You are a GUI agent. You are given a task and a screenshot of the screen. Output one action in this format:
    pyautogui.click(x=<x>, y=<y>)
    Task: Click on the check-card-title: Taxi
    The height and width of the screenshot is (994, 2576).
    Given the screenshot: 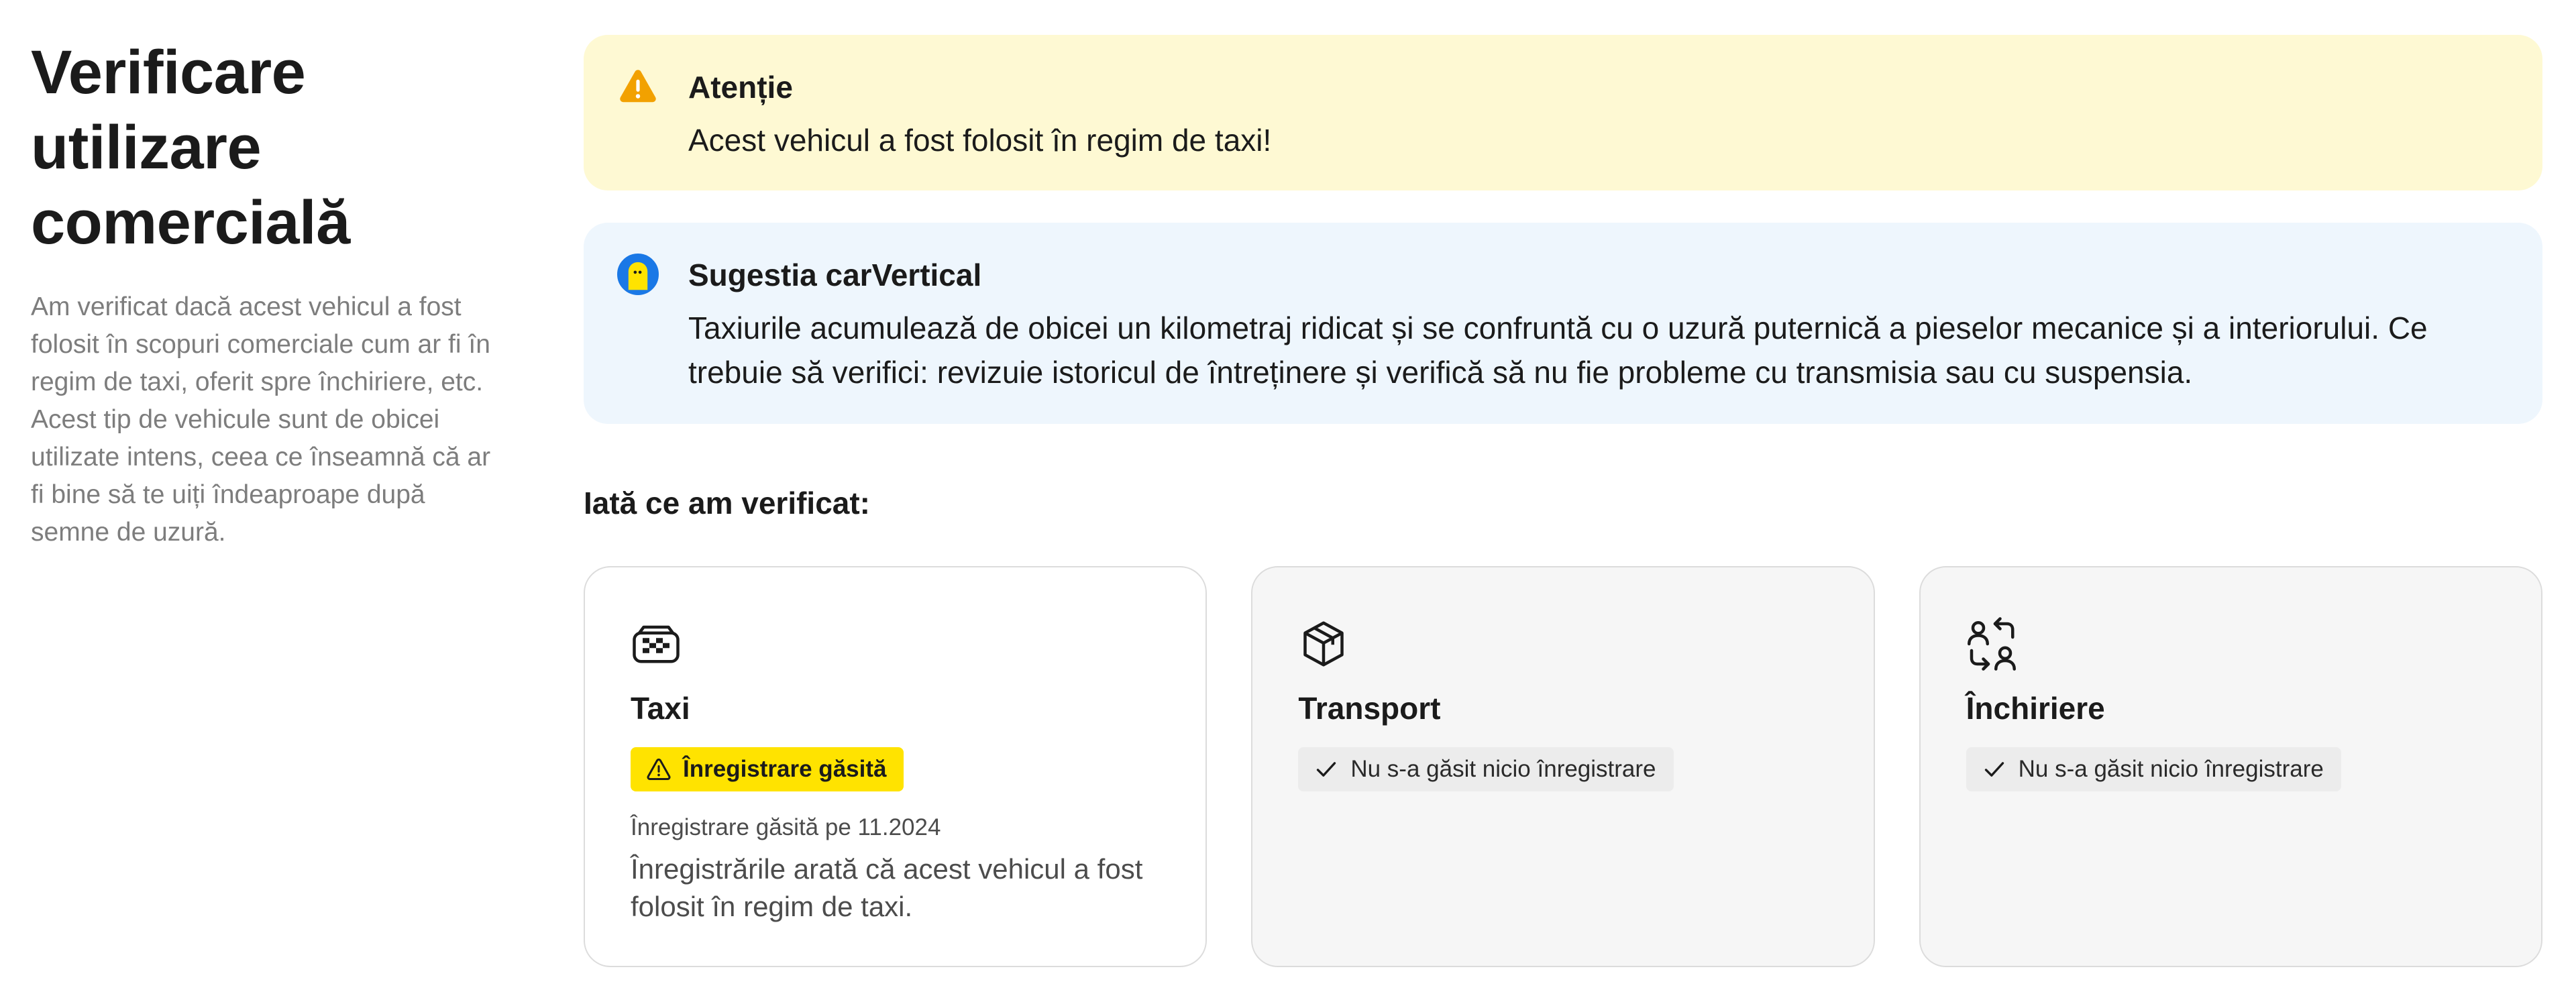 What is the action you would take?
    pyautogui.click(x=660, y=709)
    